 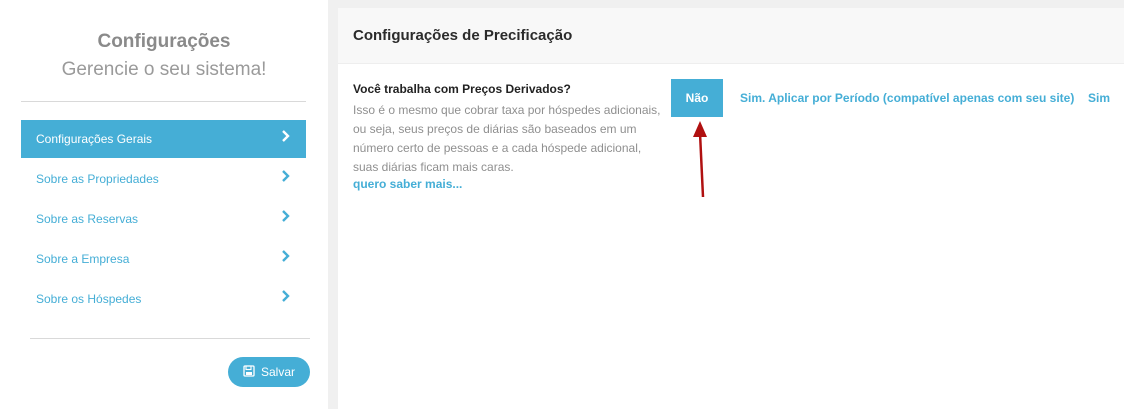 I want to click on save-button-label: Salvar, so click(x=277, y=372).